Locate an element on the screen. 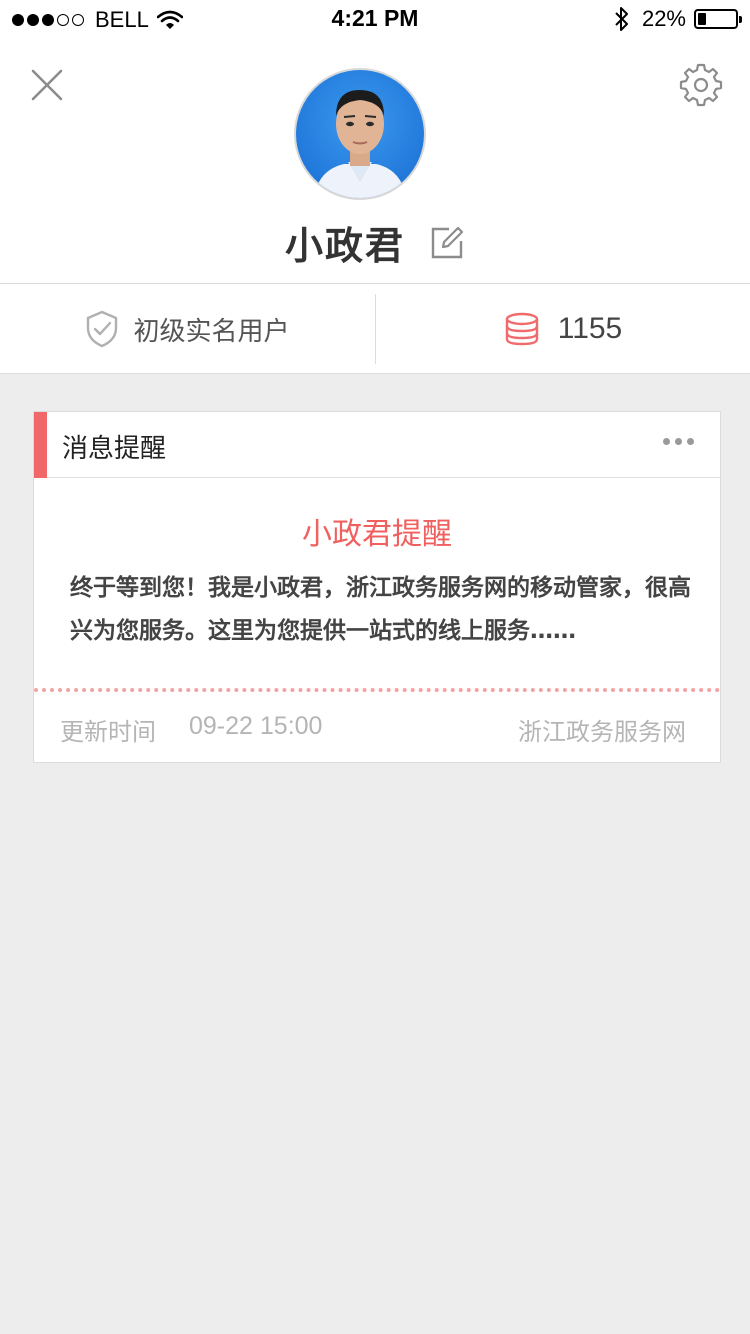  avatar is located at coordinates (360, 134).